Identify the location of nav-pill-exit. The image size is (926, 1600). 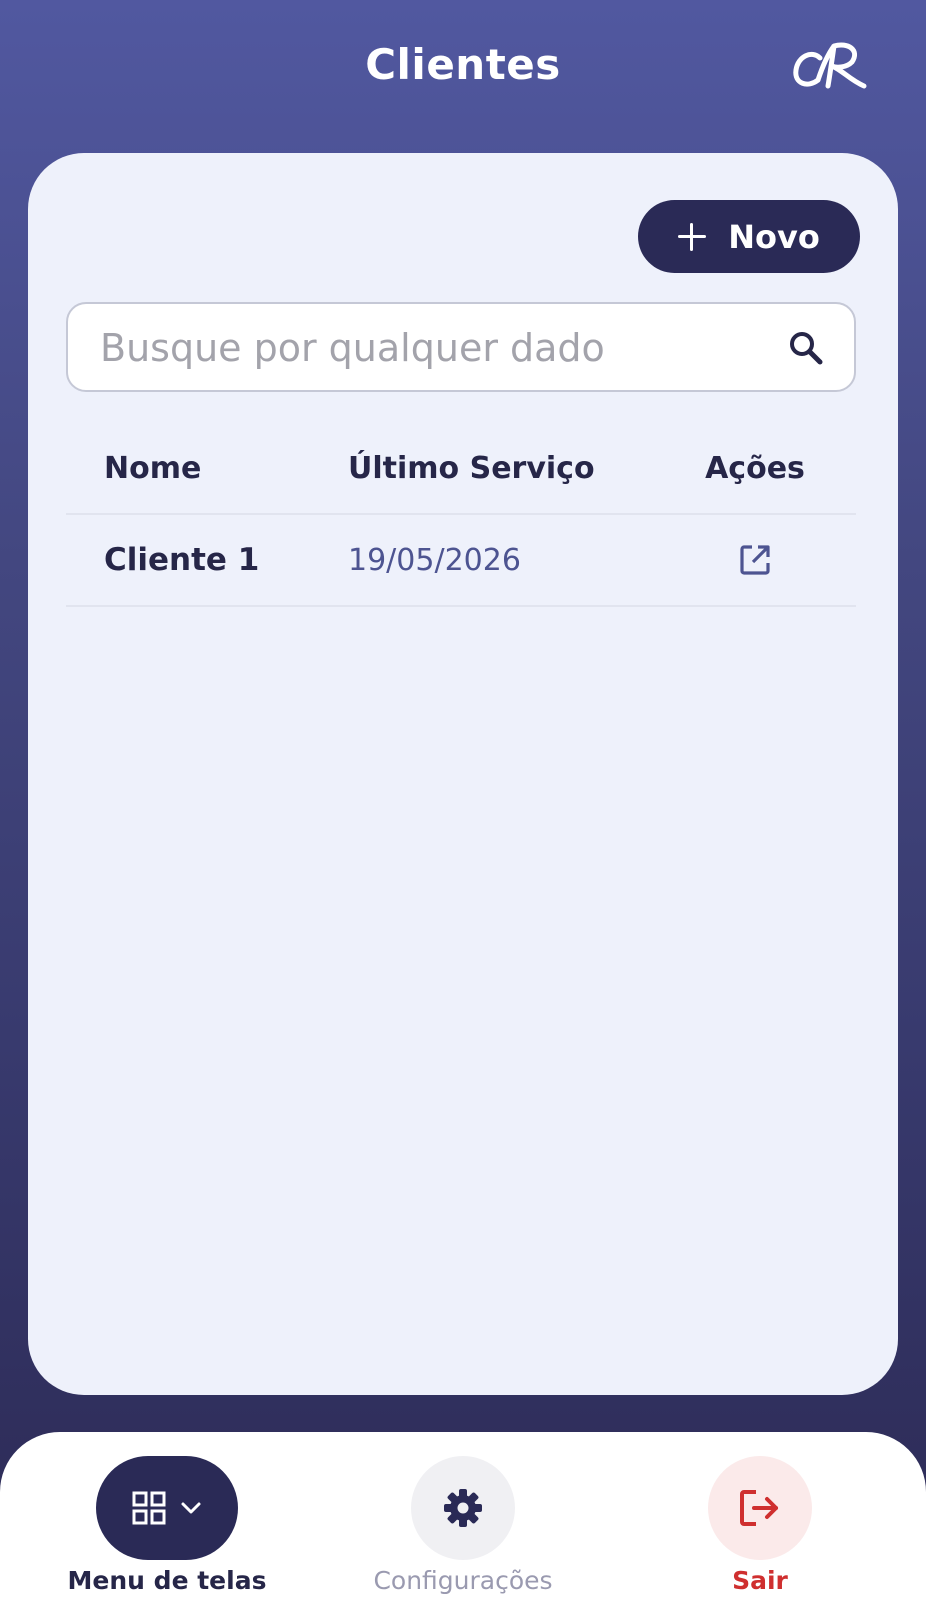
(760, 1508).